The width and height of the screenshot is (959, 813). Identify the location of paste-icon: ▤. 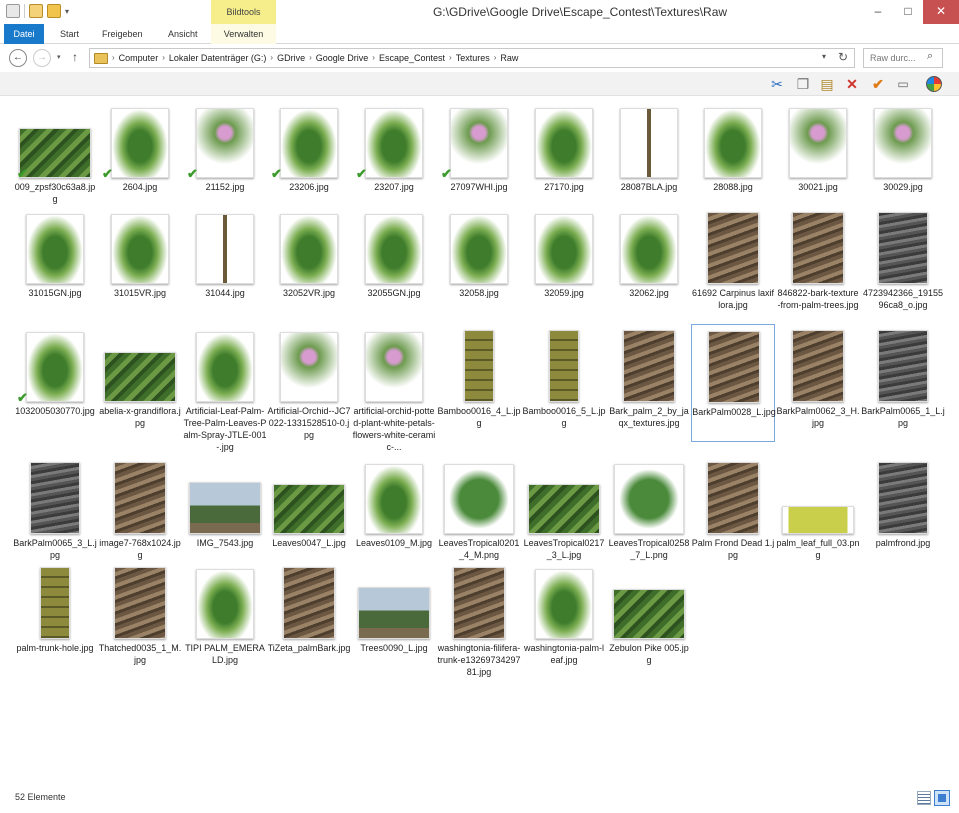
(827, 84).